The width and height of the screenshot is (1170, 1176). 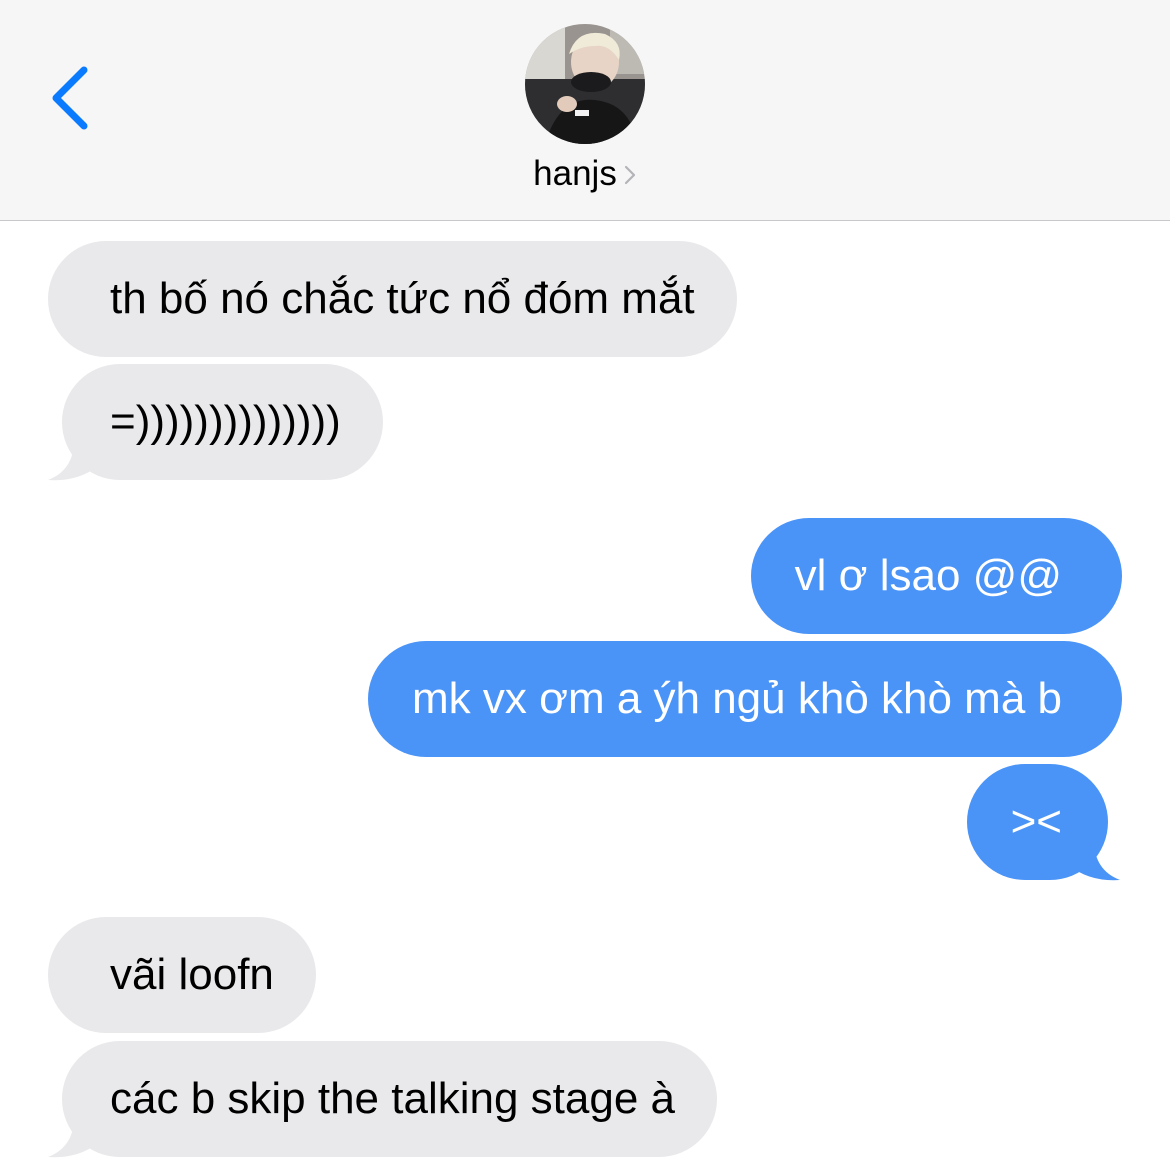 What do you see at coordinates (192, 974) in the screenshot?
I see `message-text: vãi loofn` at bounding box center [192, 974].